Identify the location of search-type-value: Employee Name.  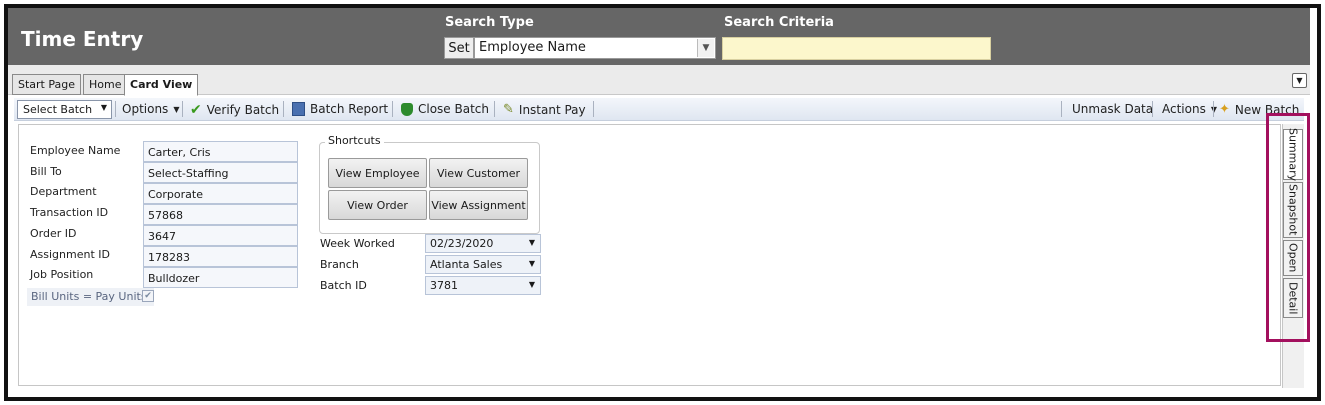
(532, 47).